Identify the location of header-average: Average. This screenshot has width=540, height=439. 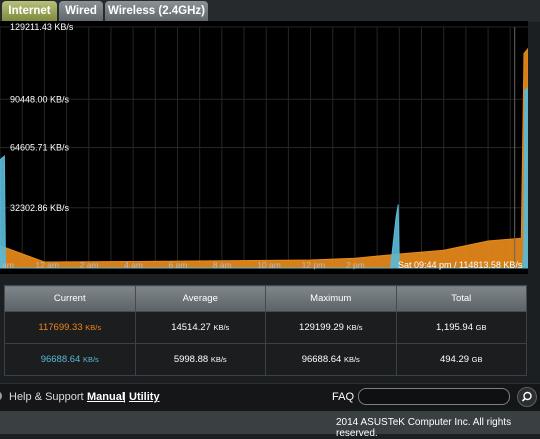
(200, 298).